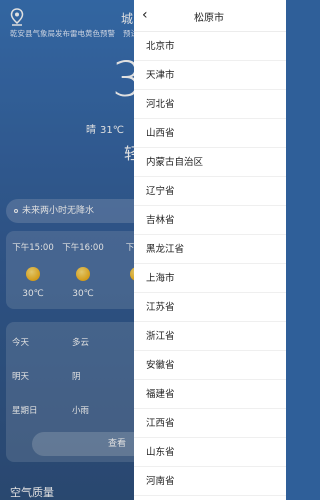 This screenshot has width=320, height=500. Describe the element at coordinates (210, 75) in the screenshot. I see `province-item: 天津市` at that location.